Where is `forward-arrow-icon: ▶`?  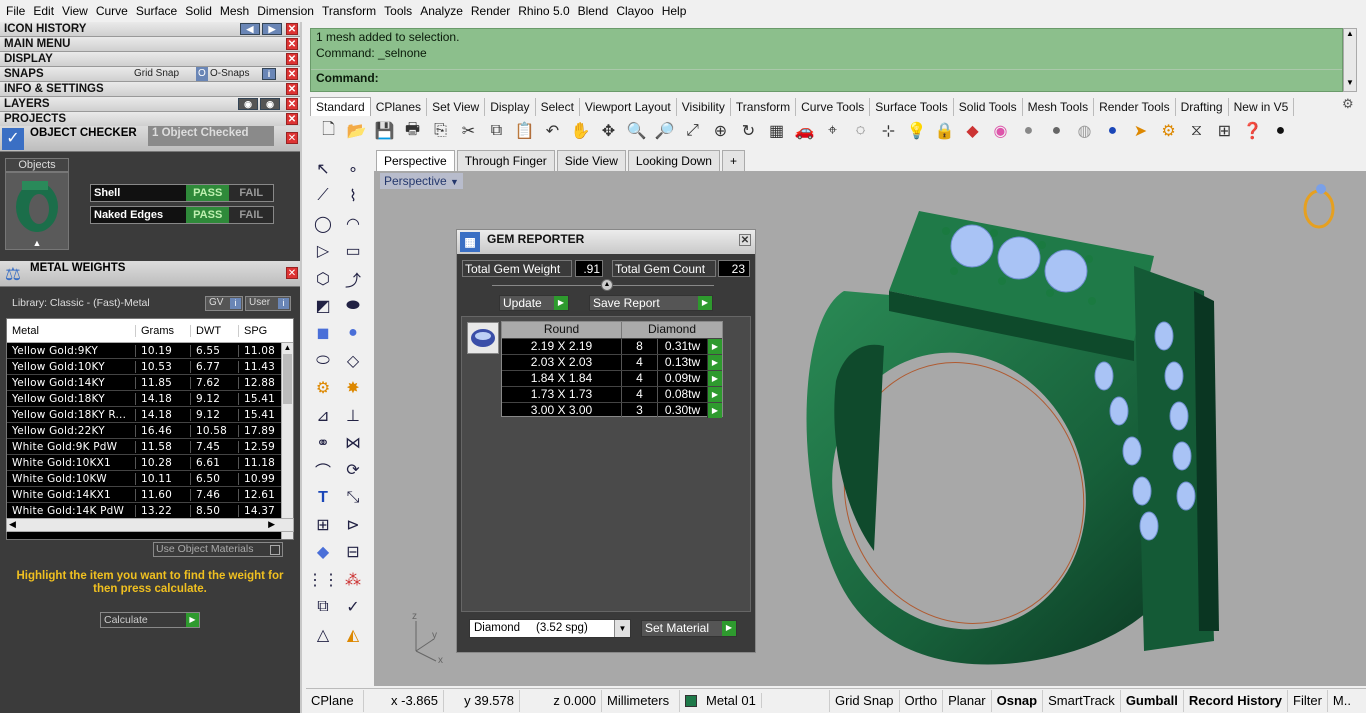
forward-arrow-icon: ▶ is located at coordinates (272, 29).